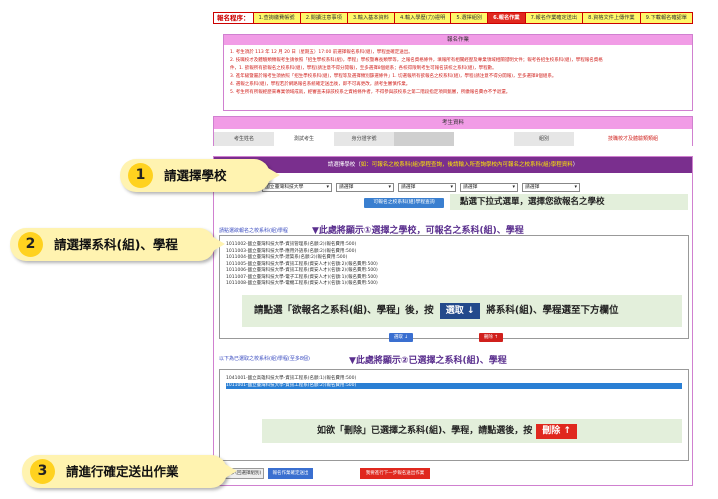 This screenshot has height=499, width=718. I want to click on school-select-2: 請選擇 ▾, so click(365, 187).